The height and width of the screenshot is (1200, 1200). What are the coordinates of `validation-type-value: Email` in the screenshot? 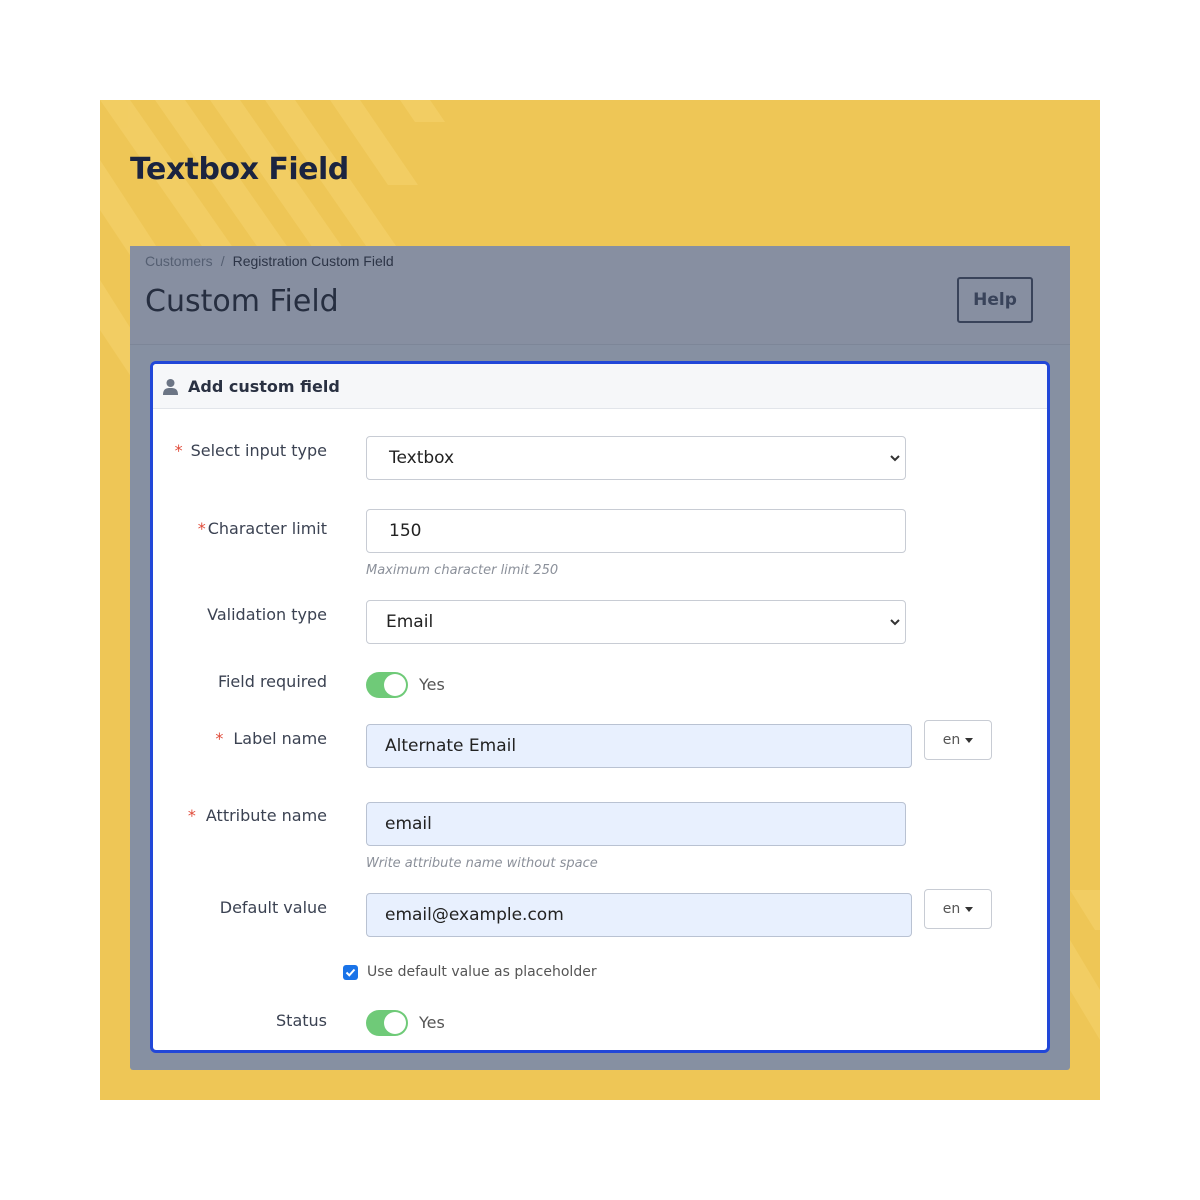 It's located at (410, 622).